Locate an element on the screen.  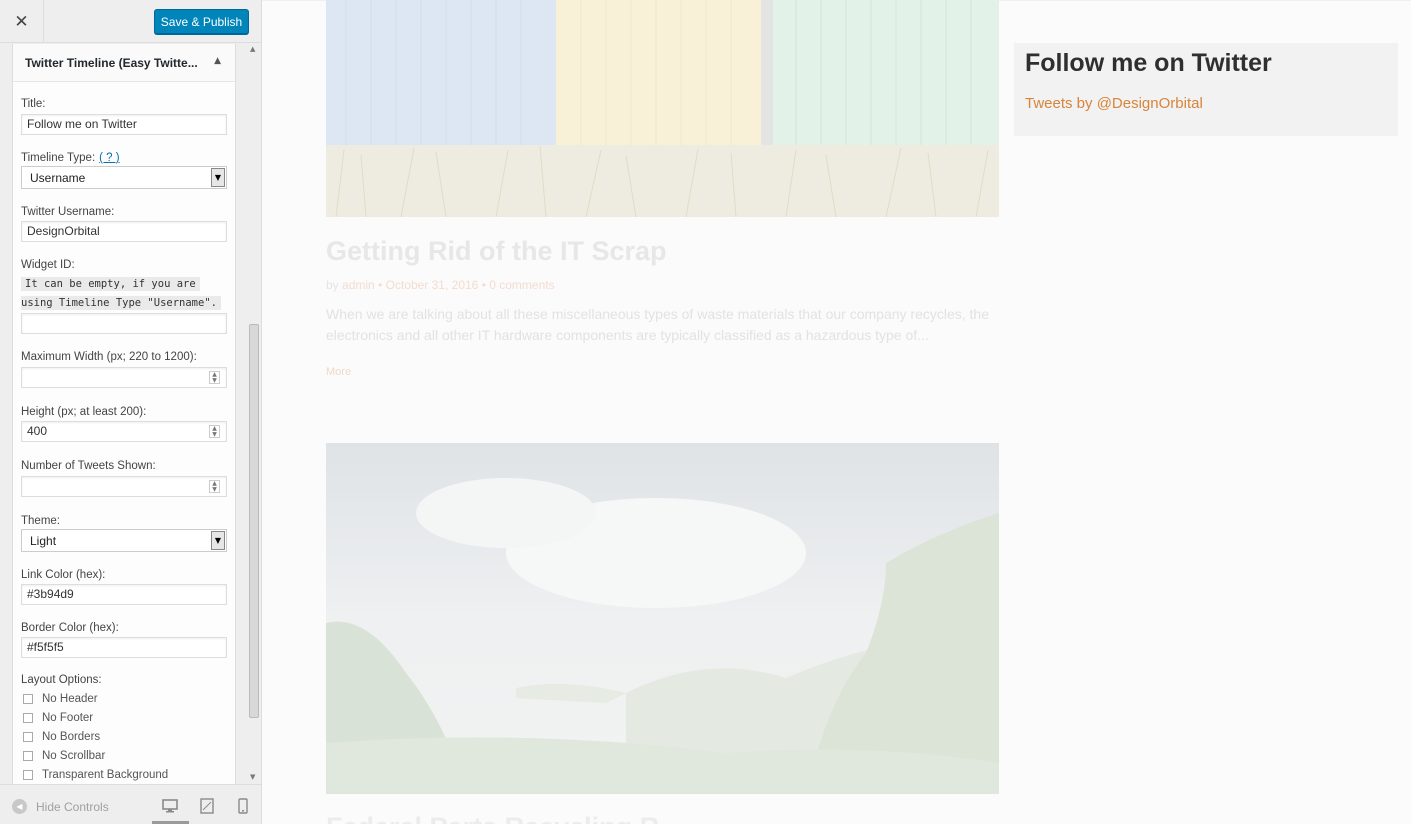
hide-controls-button: ◀ Hide Controls is located at coordinates (60, 806).